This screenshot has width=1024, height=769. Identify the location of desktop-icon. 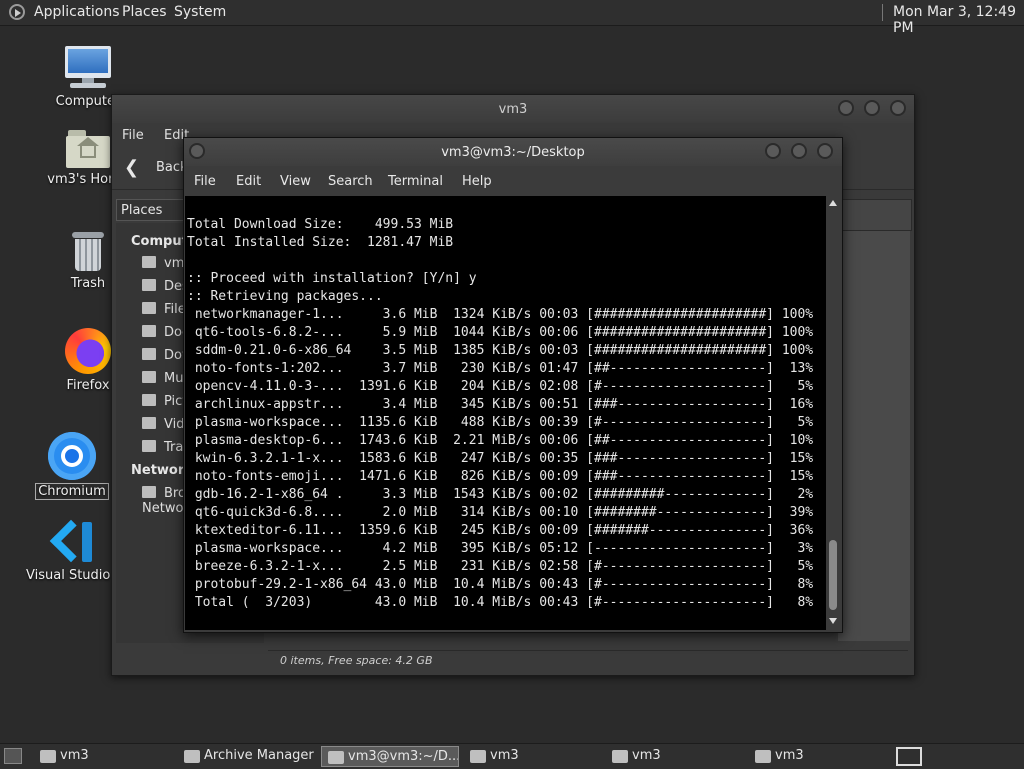
(149, 285).